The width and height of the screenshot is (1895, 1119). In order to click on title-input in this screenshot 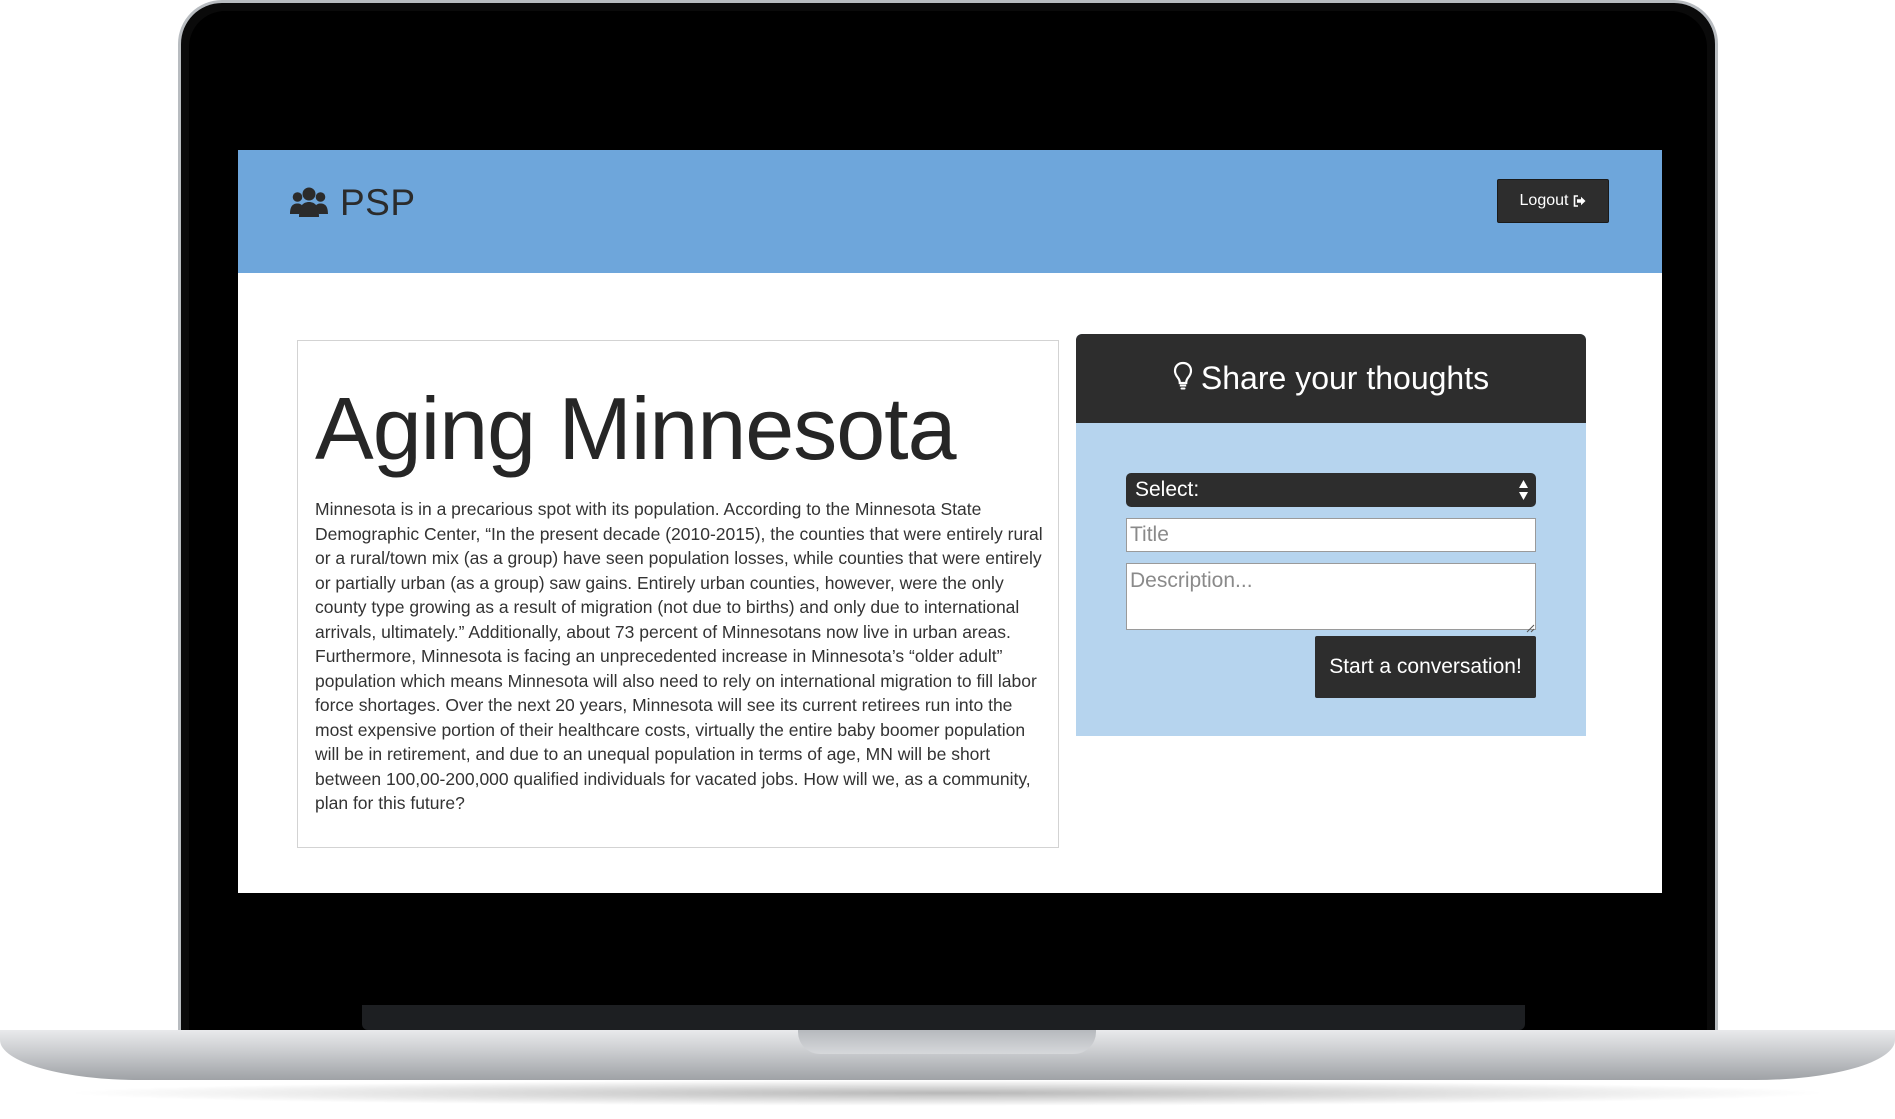, I will do `click(1331, 535)`.